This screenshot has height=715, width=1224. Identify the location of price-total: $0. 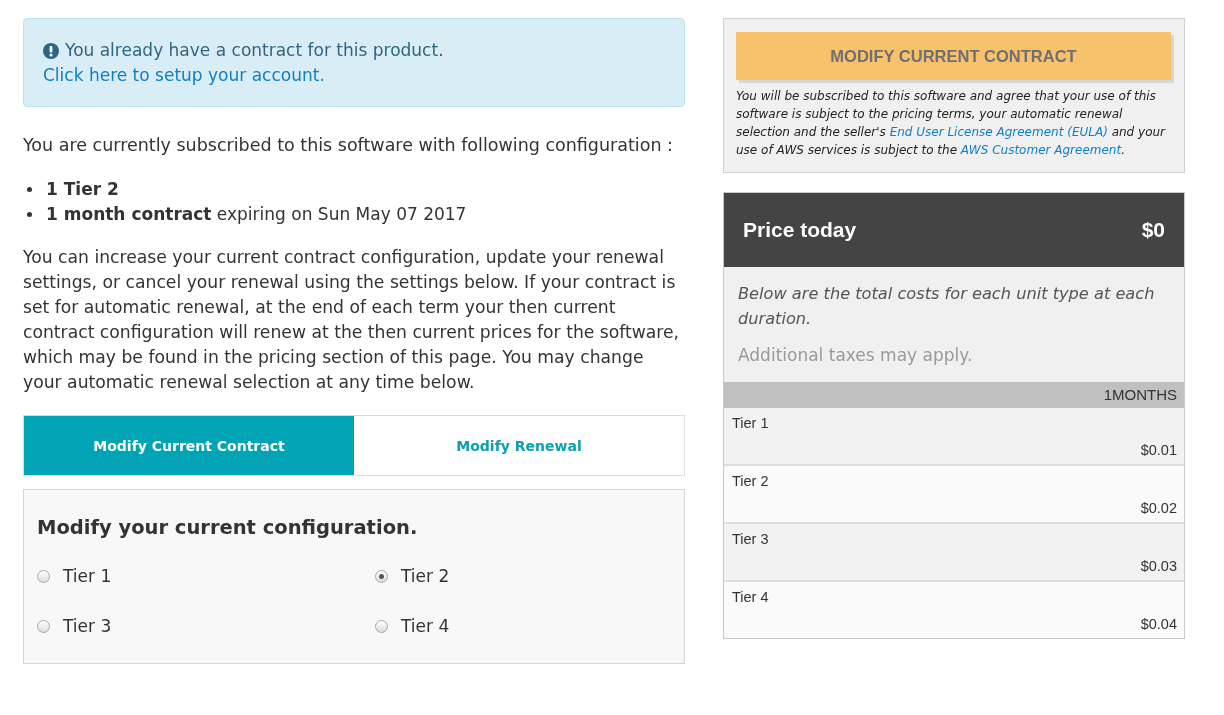
(1153, 230).